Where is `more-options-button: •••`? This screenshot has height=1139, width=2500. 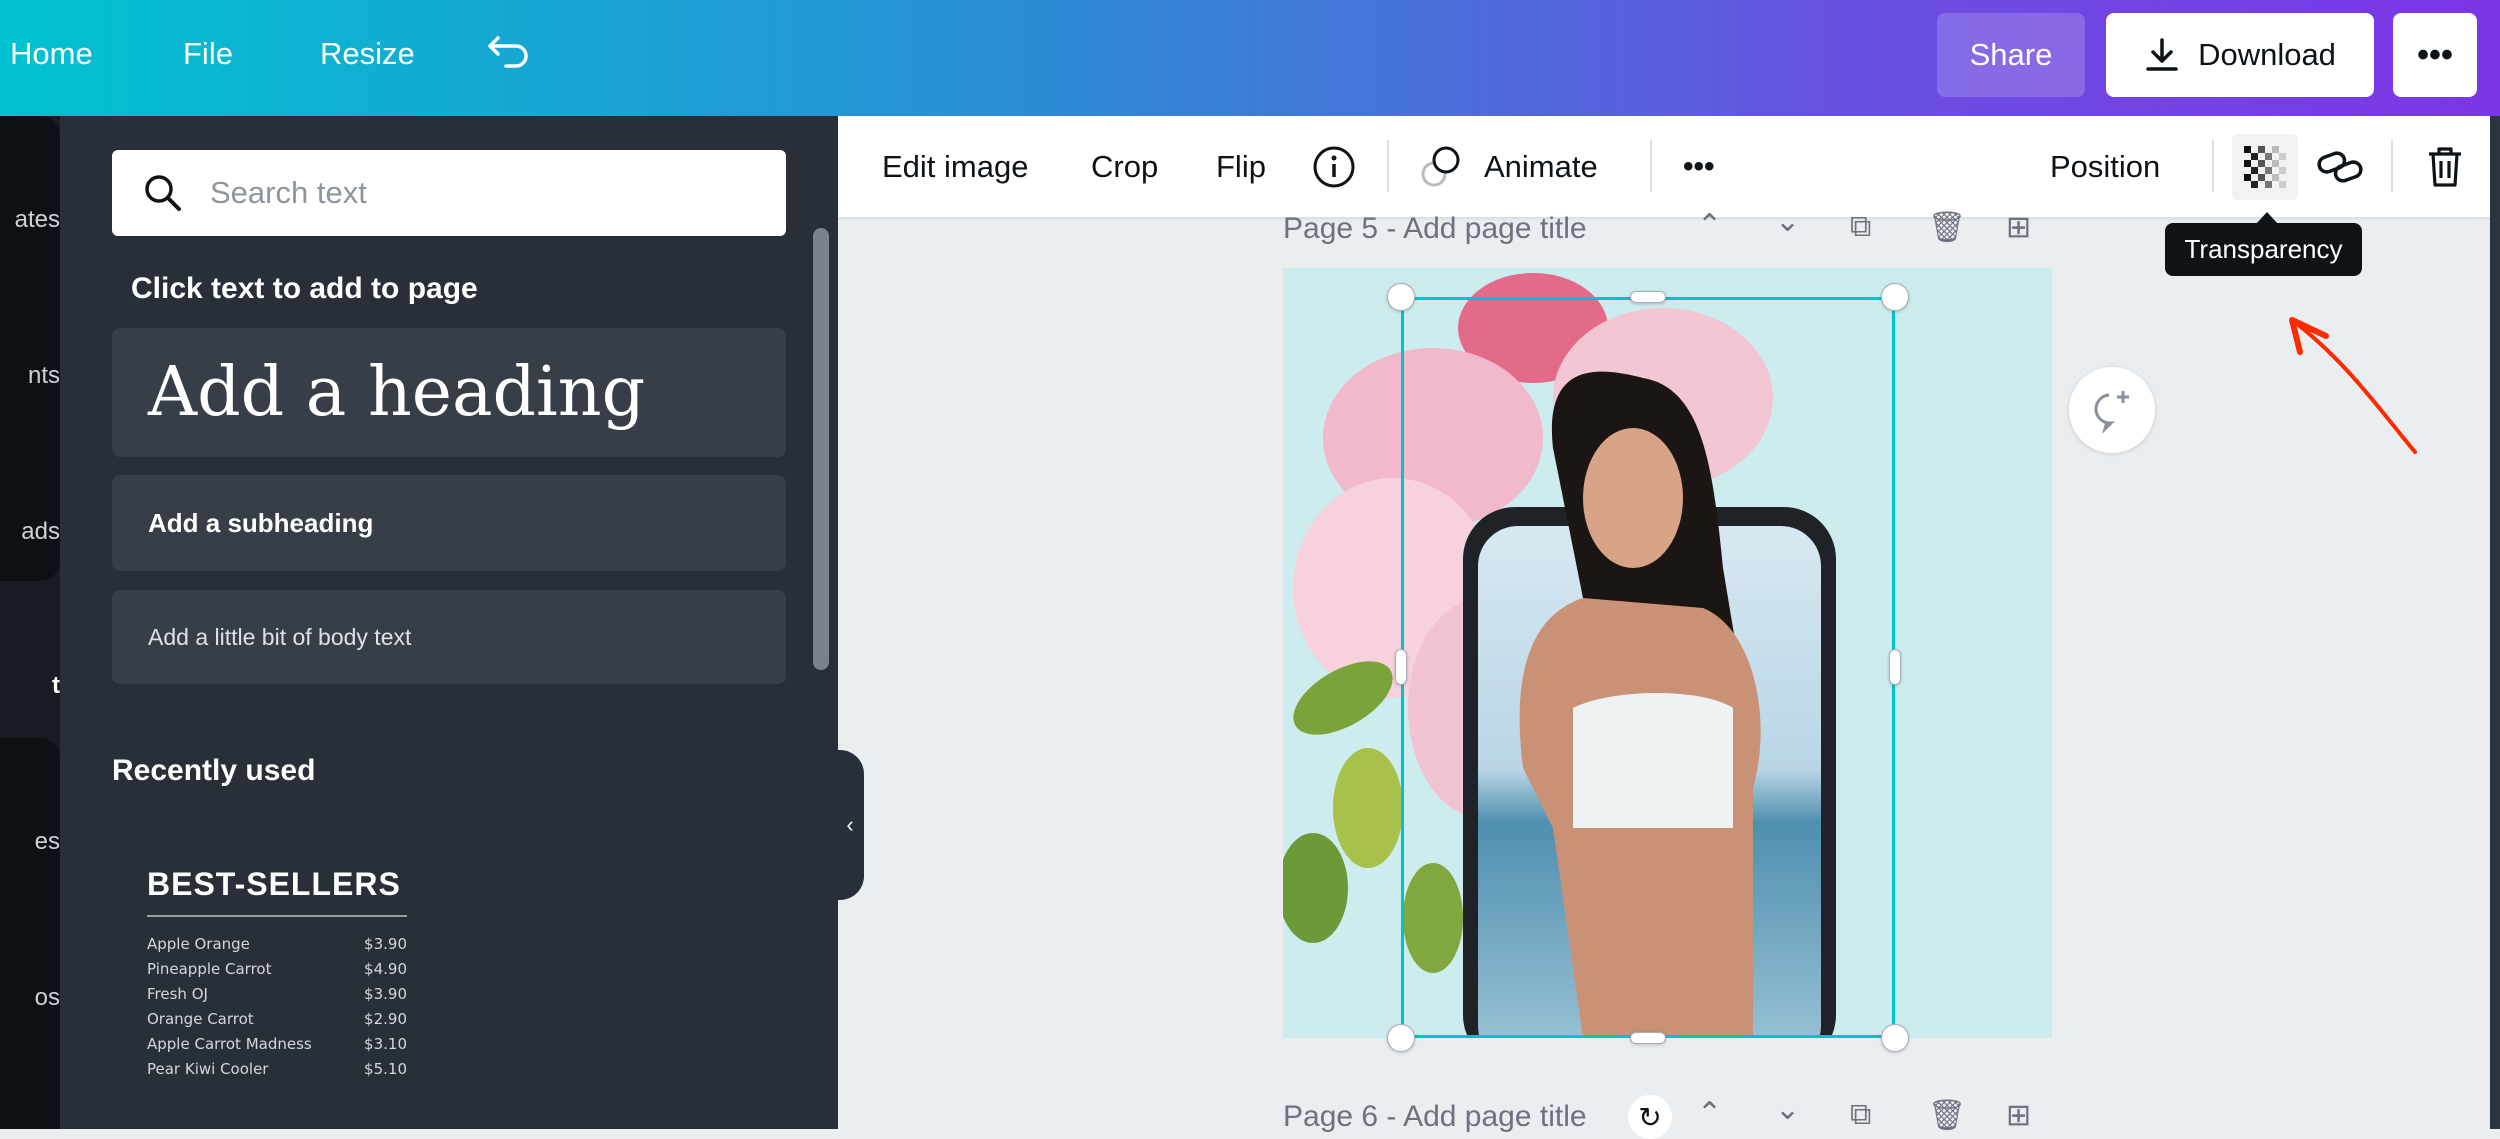 more-options-button: ••• is located at coordinates (1699, 166).